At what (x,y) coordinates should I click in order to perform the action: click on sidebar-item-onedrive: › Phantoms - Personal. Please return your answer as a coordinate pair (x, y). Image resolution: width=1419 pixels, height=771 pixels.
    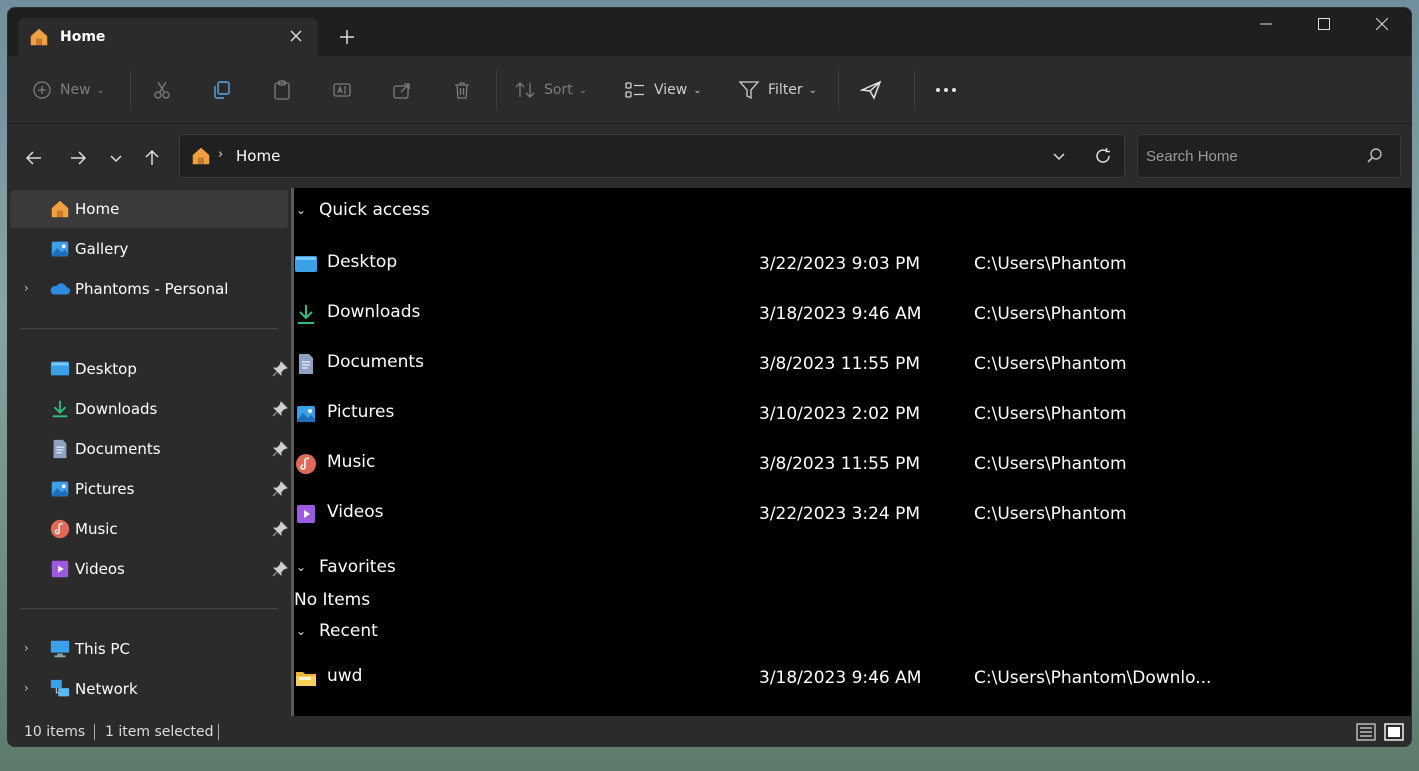
    Looking at the image, I should click on (149, 289).